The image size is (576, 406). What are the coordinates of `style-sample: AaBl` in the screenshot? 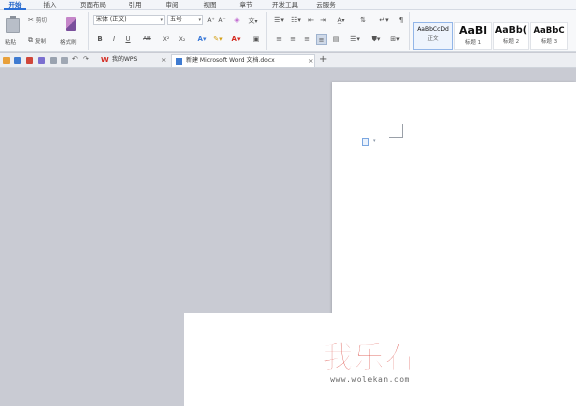 It's located at (473, 30).